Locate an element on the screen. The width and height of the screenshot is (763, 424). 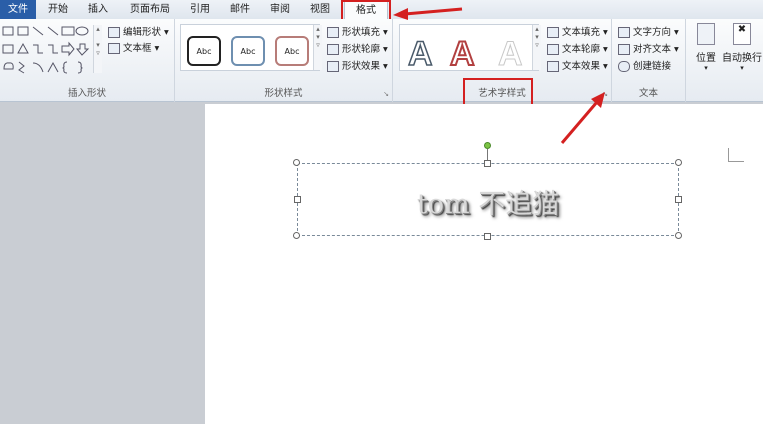
text-effects-icon is located at coordinates (553, 66).